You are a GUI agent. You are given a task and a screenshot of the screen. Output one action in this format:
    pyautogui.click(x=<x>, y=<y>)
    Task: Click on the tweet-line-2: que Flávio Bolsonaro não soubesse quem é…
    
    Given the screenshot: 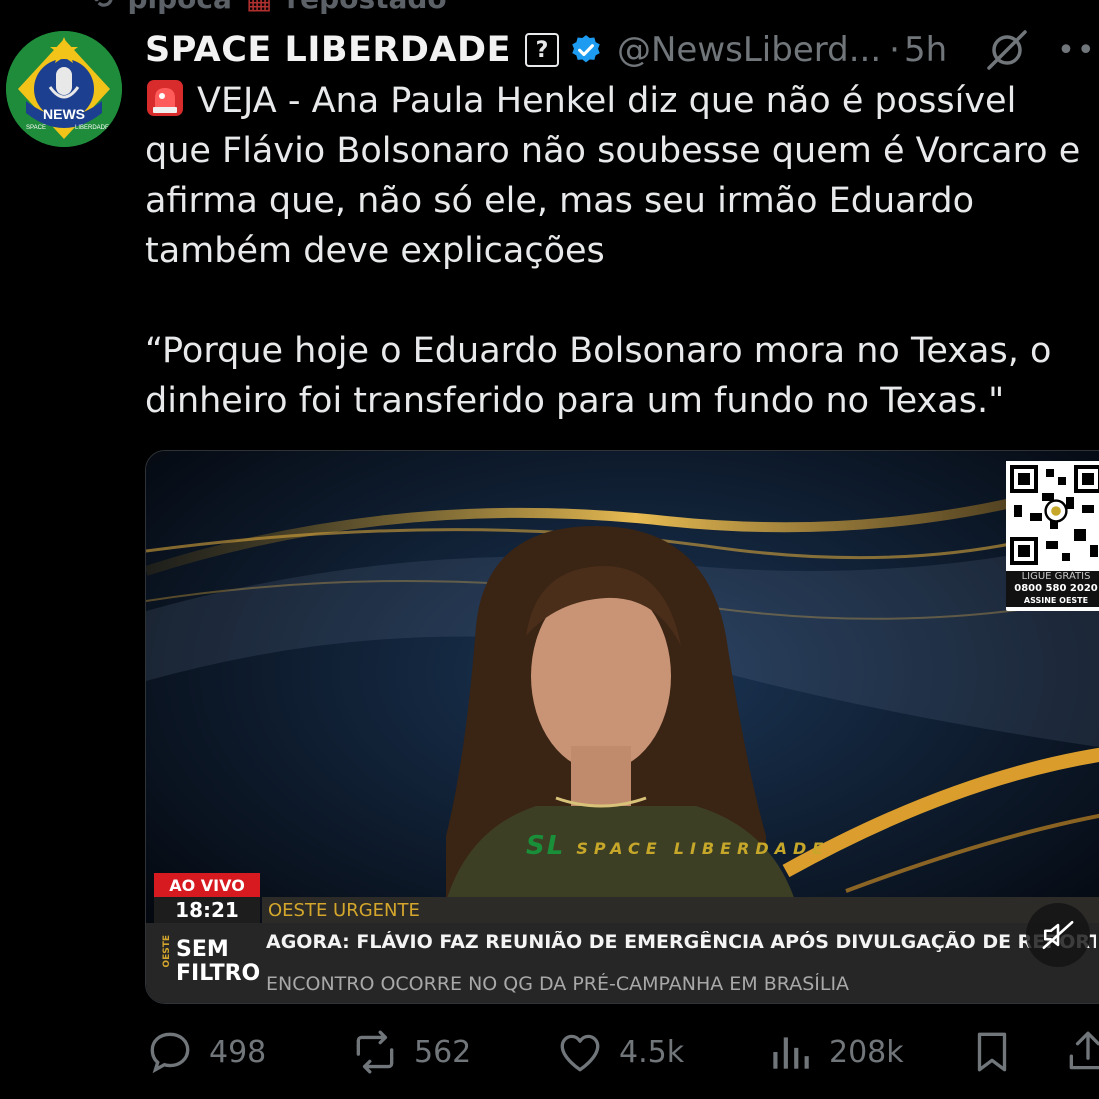 What is the action you would take?
    pyautogui.click(x=613, y=151)
    